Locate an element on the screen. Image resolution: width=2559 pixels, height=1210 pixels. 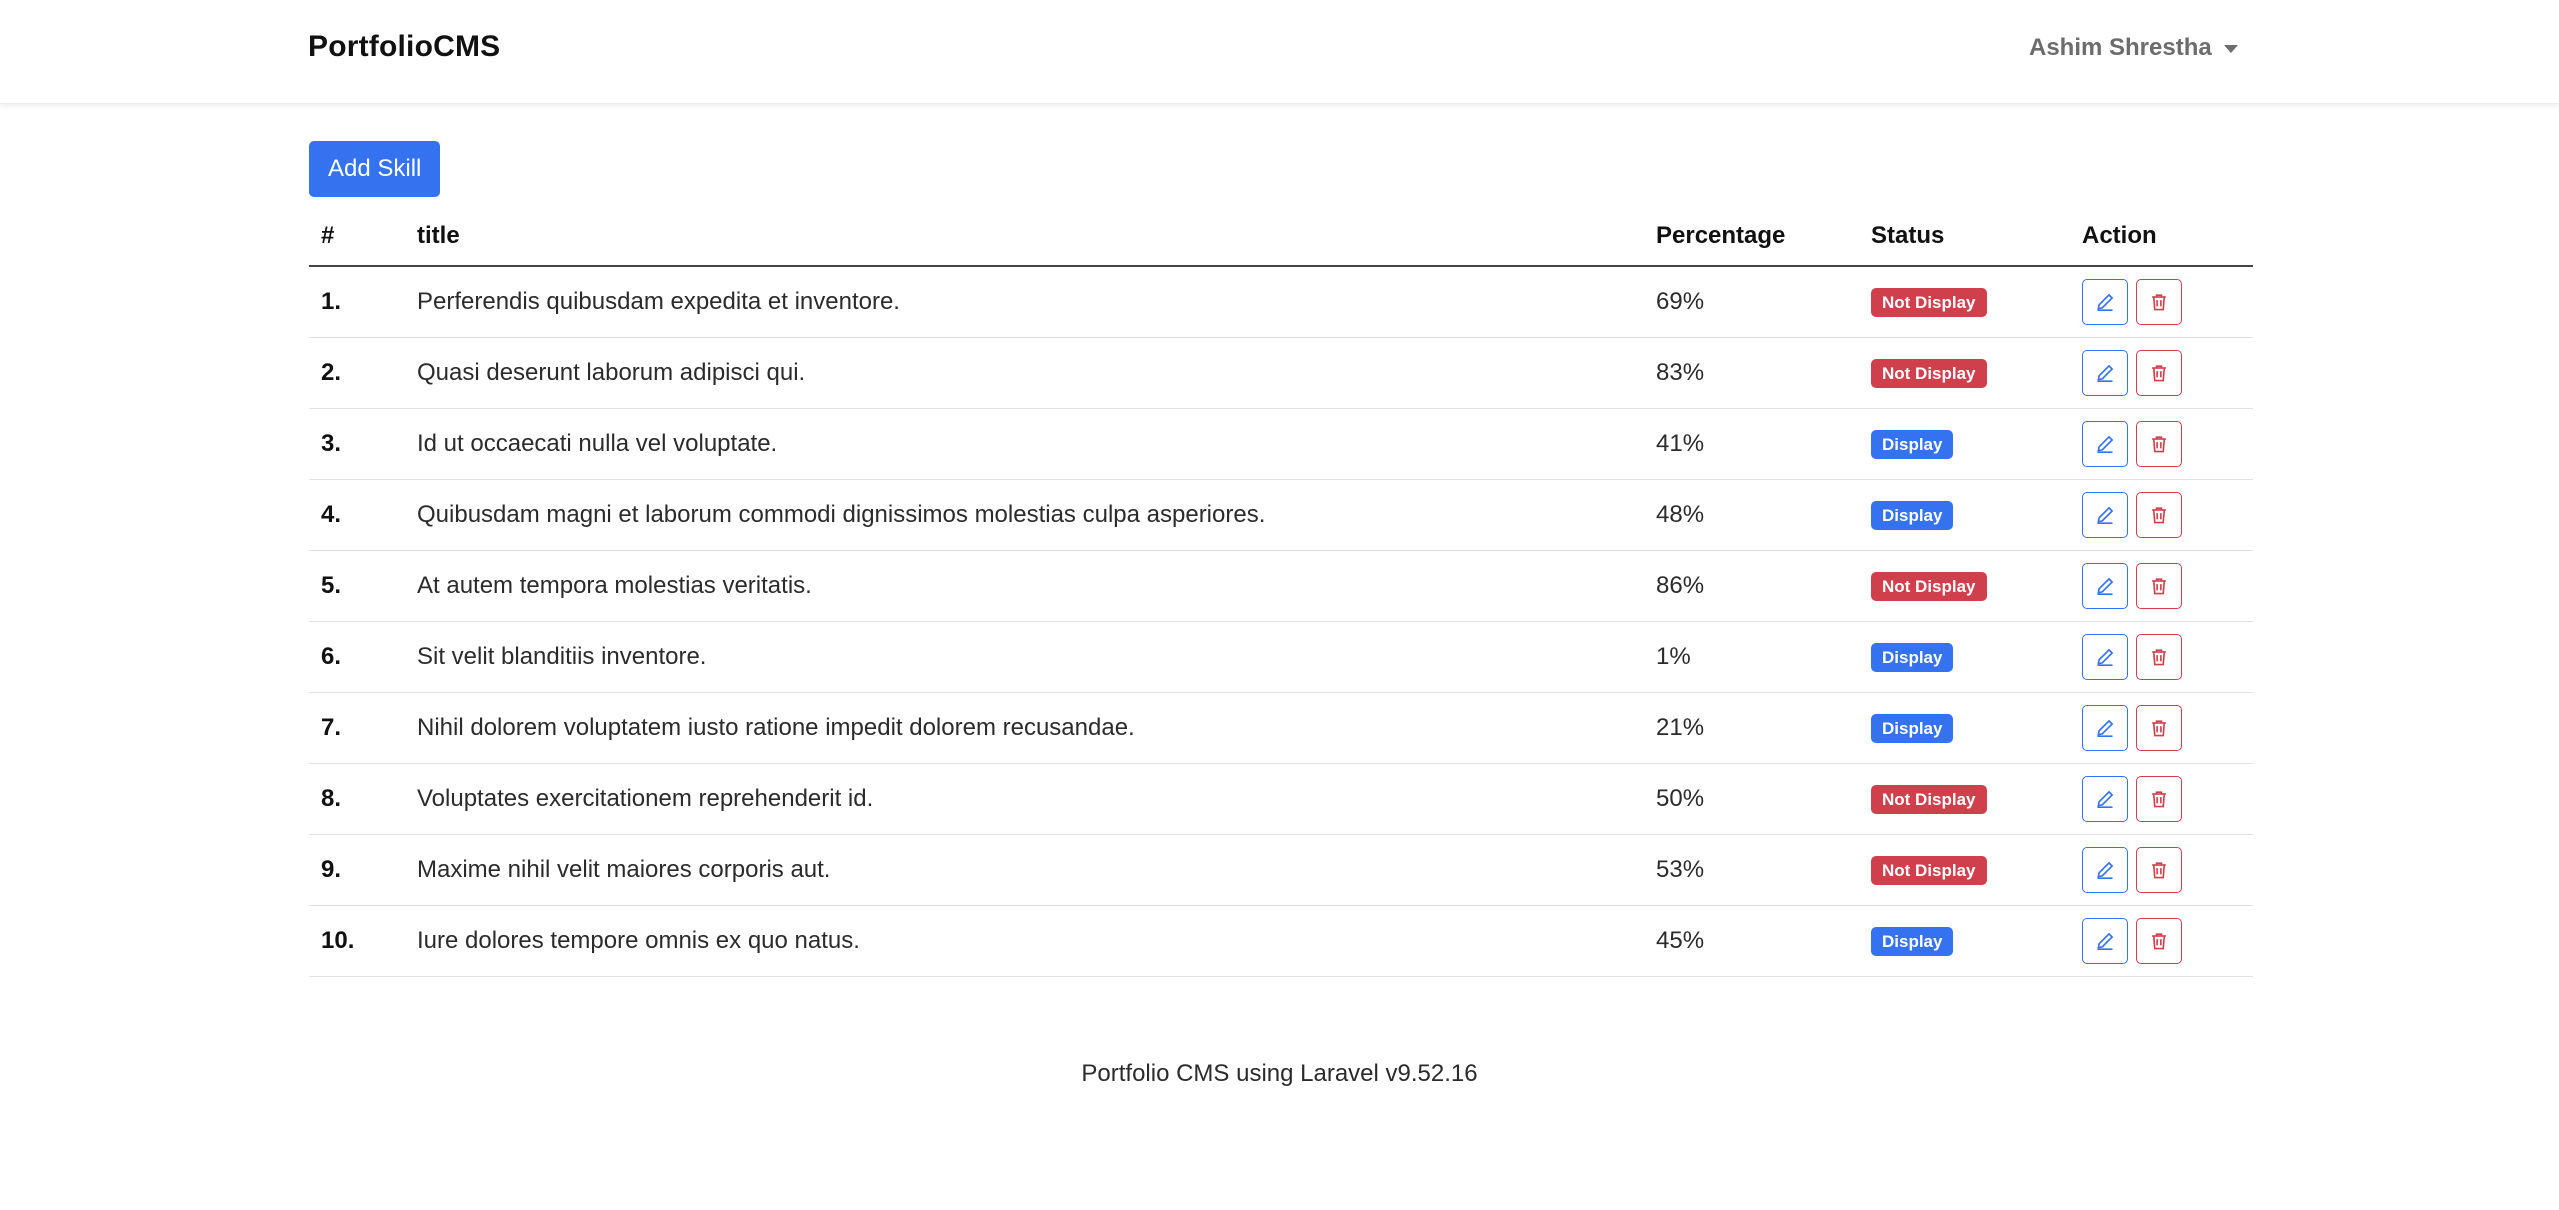
row-title: Maxime nihil velit maiores corporis aut. is located at coordinates (1024, 870).